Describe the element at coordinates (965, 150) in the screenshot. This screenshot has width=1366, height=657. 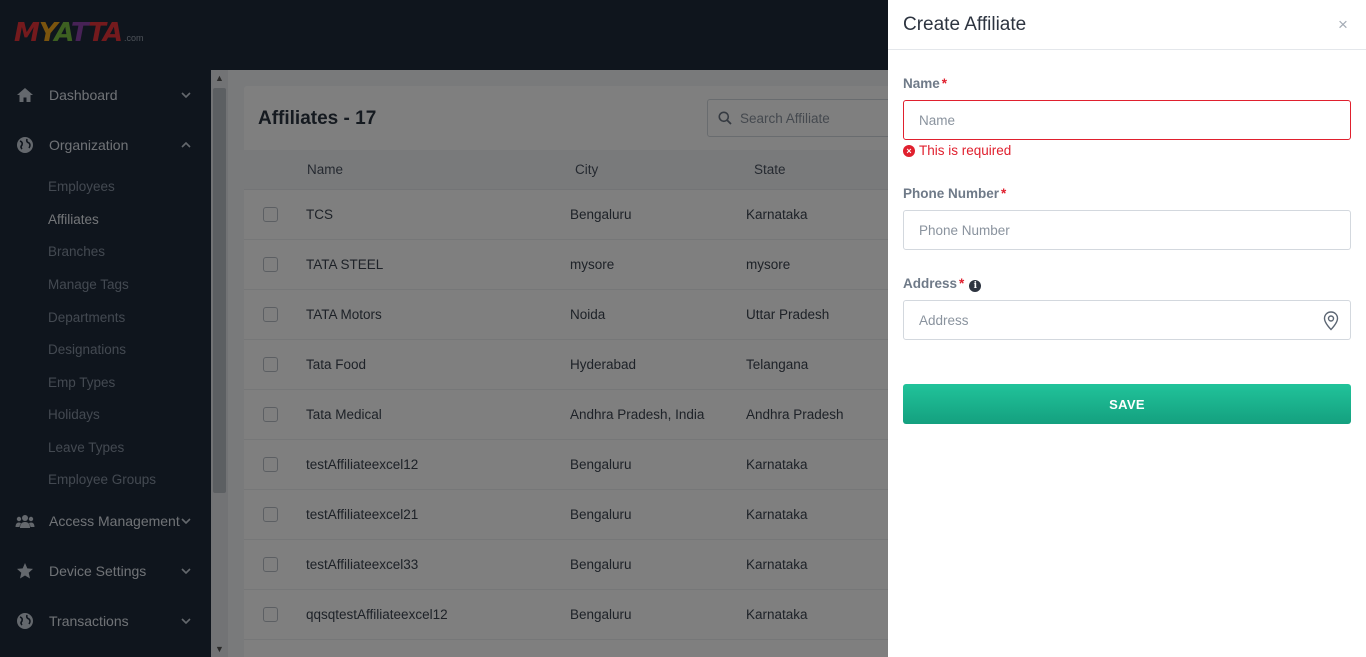
I see `error-text: This is required` at that location.